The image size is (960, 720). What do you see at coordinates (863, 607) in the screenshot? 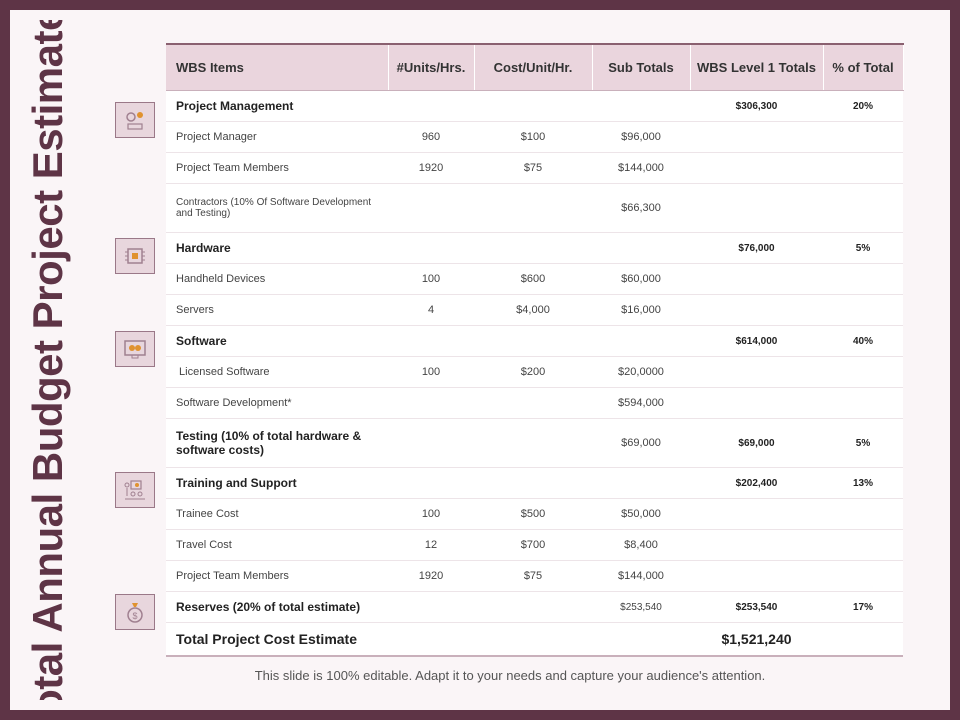
I see `cell-pct: 17%` at bounding box center [863, 607].